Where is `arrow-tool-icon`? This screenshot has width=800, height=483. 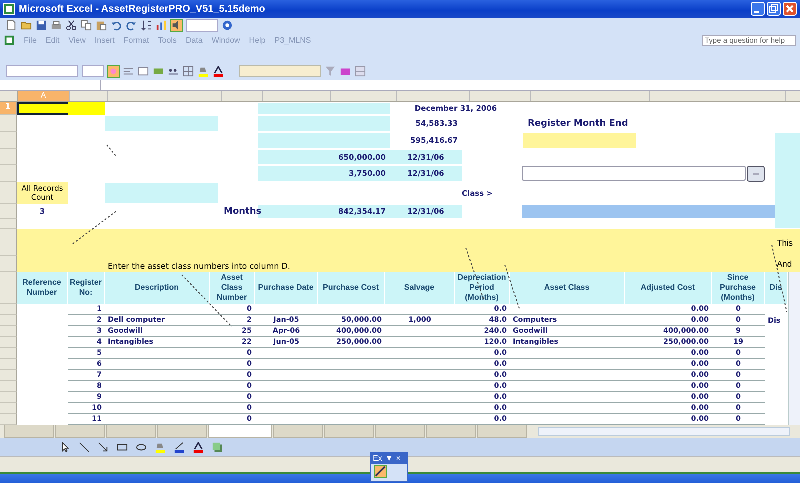 arrow-tool-icon is located at coordinates (103, 447).